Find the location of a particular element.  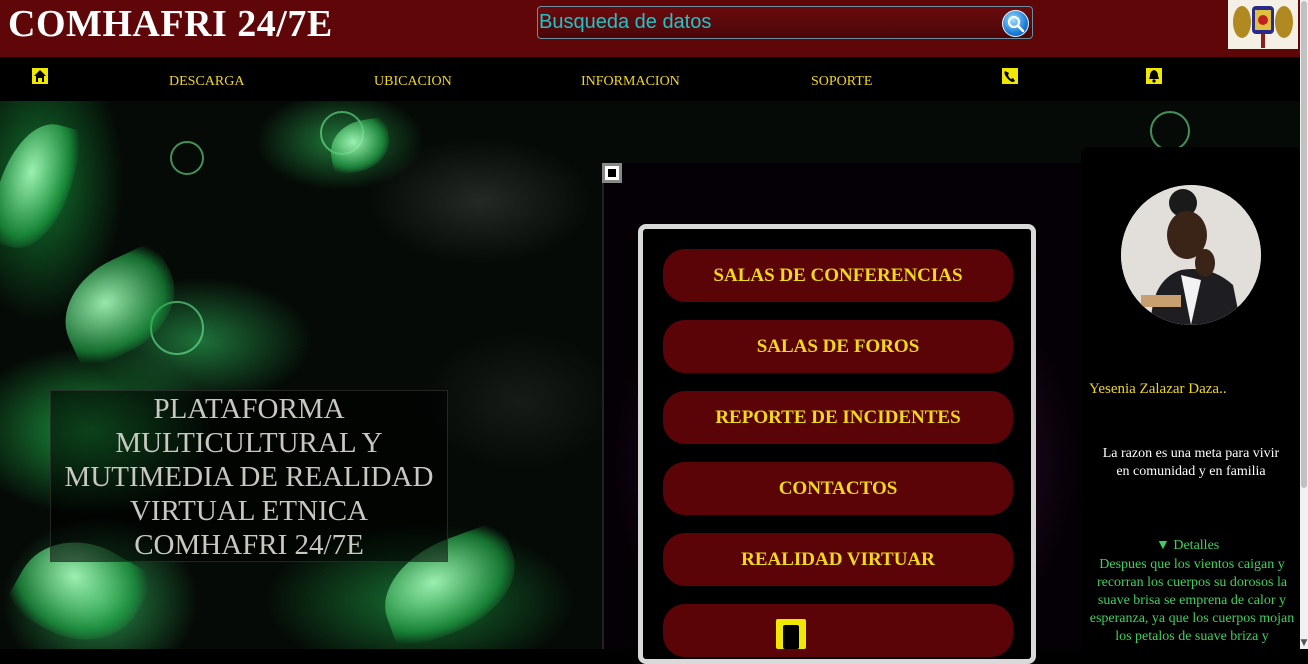

home-icon is located at coordinates (40, 76).